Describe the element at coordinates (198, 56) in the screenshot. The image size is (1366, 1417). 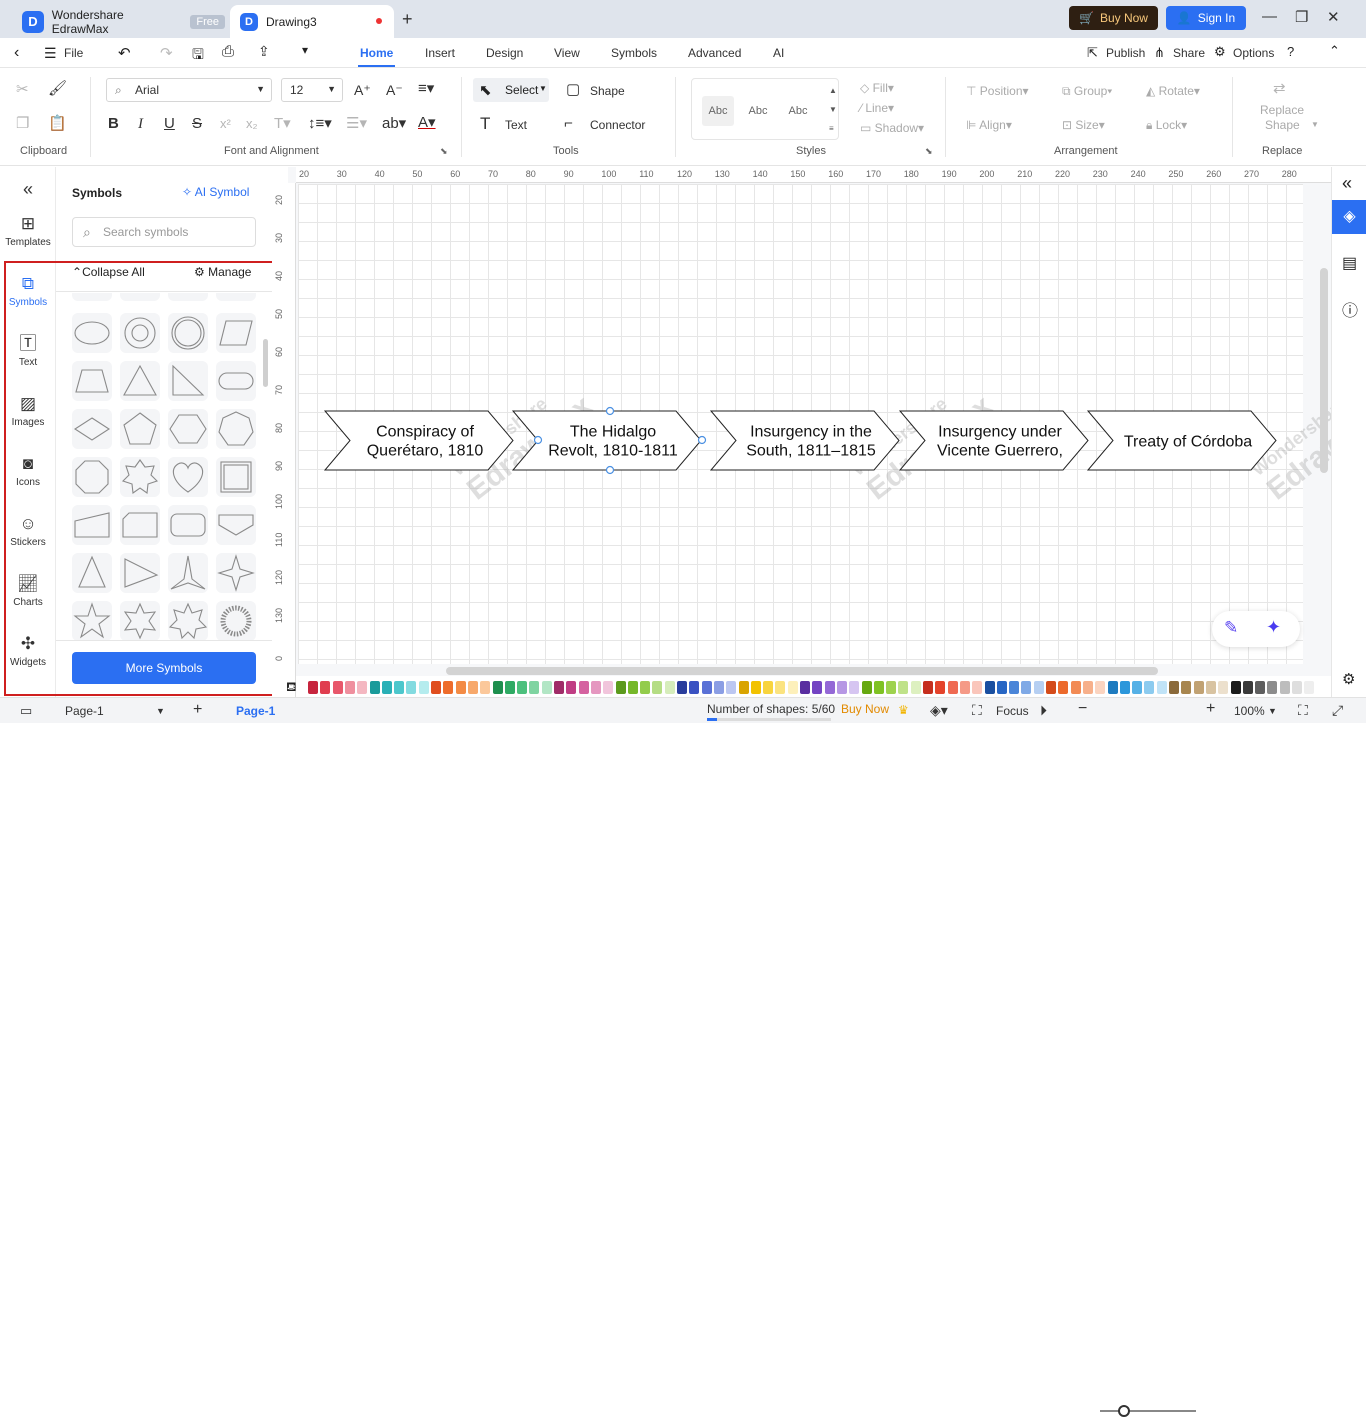
I see `save-icon: 🖫` at that location.